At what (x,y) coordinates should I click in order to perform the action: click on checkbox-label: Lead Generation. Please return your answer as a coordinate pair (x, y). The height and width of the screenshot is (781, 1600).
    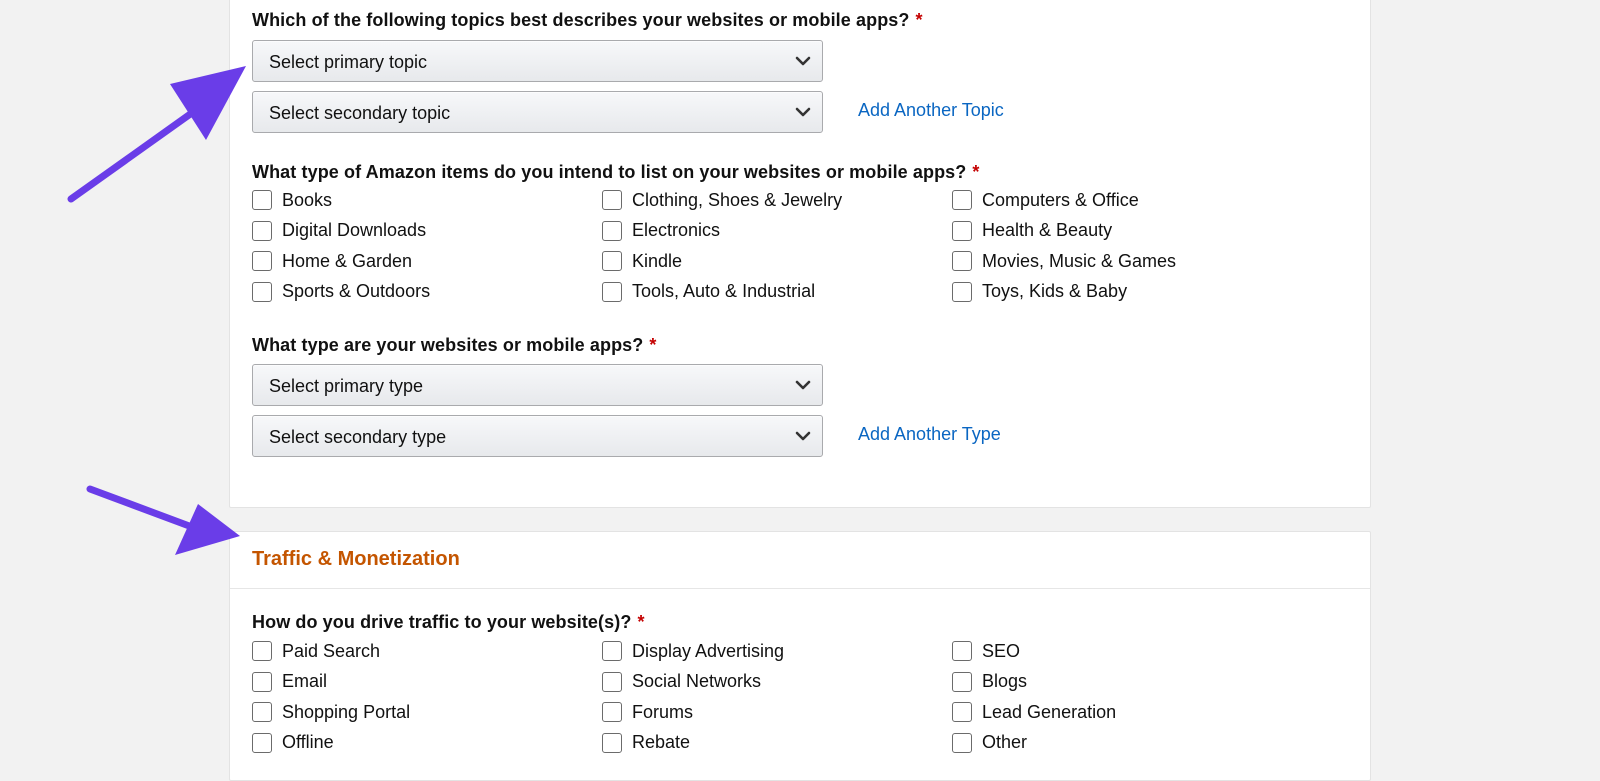
    Looking at the image, I should click on (1049, 711).